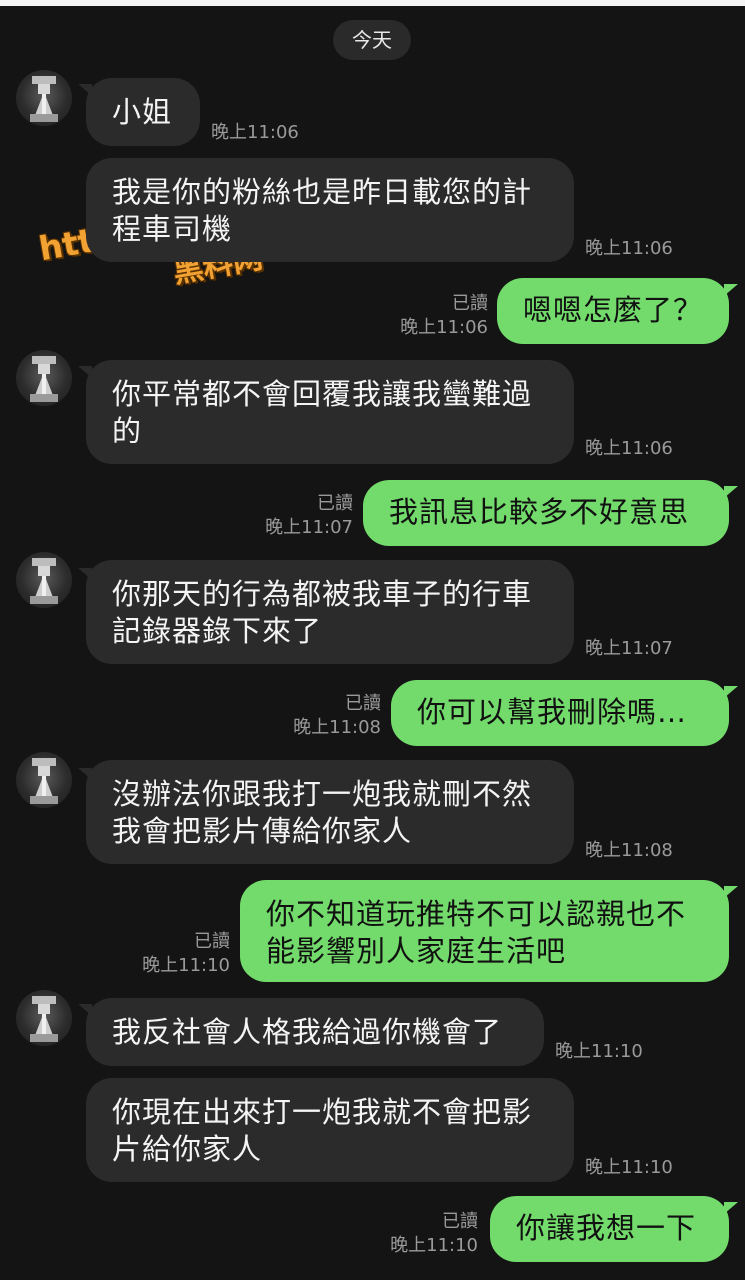 The height and width of the screenshot is (1280, 745). Describe the element at coordinates (330, 210) in the screenshot. I see `incoming-message: 我是你的粉絲也是昨日載您的計程車司機` at that location.